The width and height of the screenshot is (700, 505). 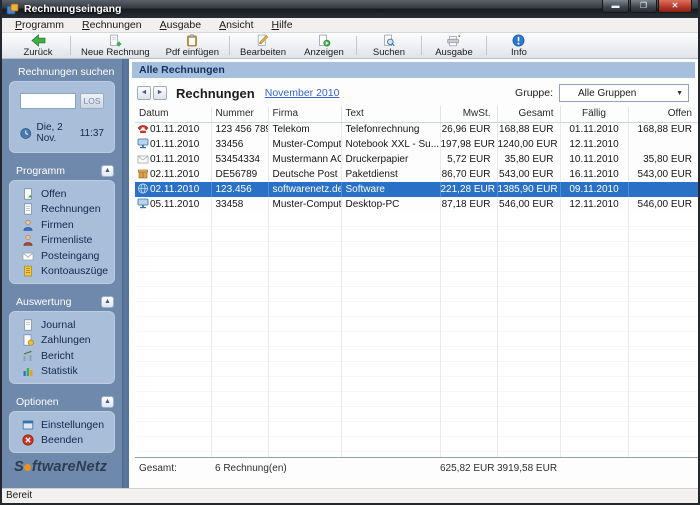 What do you see at coordinates (389, 40) in the screenshot?
I see `search-document-icon` at bounding box center [389, 40].